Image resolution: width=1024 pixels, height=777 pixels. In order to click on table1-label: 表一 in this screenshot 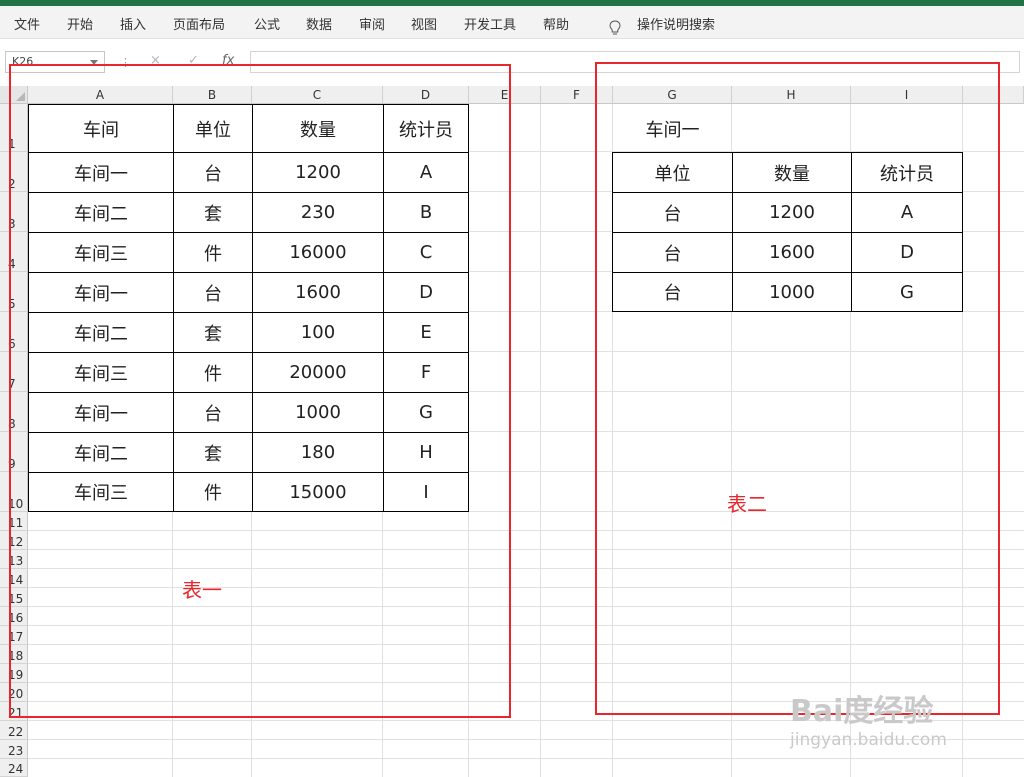, I will do `click(202, 590)`.